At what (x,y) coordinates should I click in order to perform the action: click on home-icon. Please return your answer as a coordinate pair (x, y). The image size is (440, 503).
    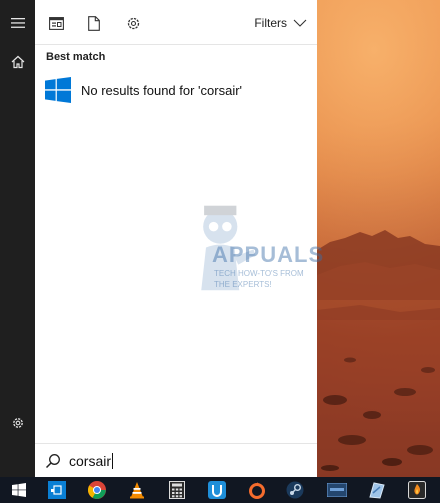
    Looking at the image, I should click on (17, 62).